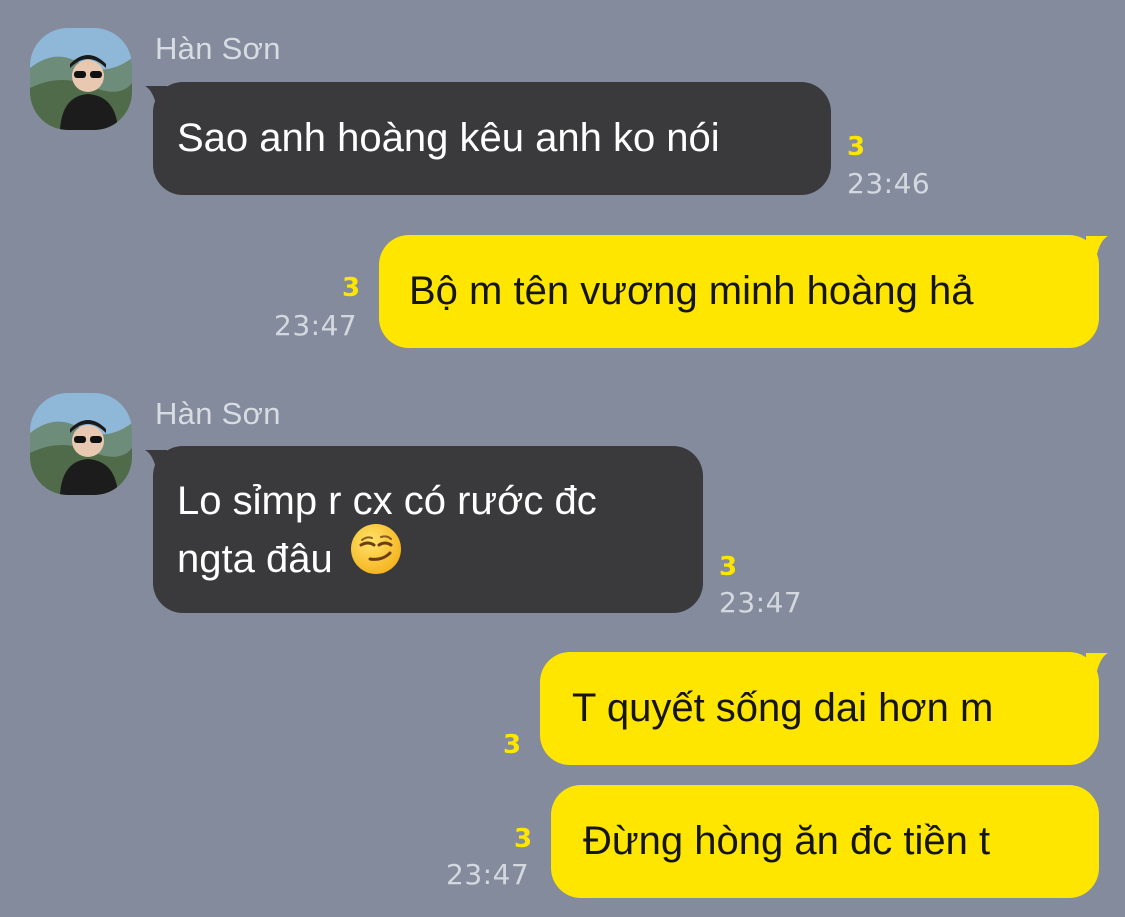 The height and width of the screenshot is (917, 1125). I want to click on message-bubble-outgoing: T quyết sống dai hơn m, so click(819, 708).